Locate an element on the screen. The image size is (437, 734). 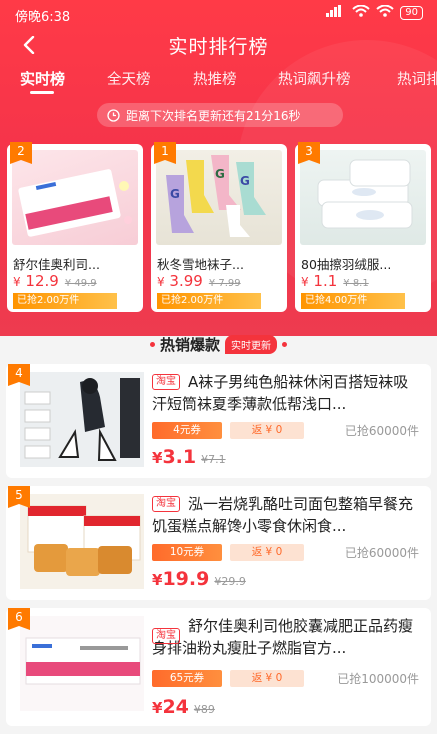
coupon-badge: 4元券 is located at coordinates (187, 430).